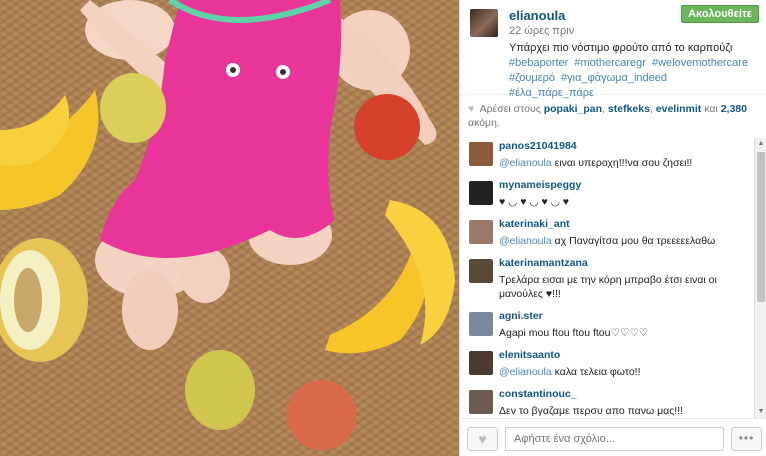  What do you see at coordinates (510, 109) in the screenshot?
I see `likes-prefix: Αρέσει στους` at bounding box center [510, 109].